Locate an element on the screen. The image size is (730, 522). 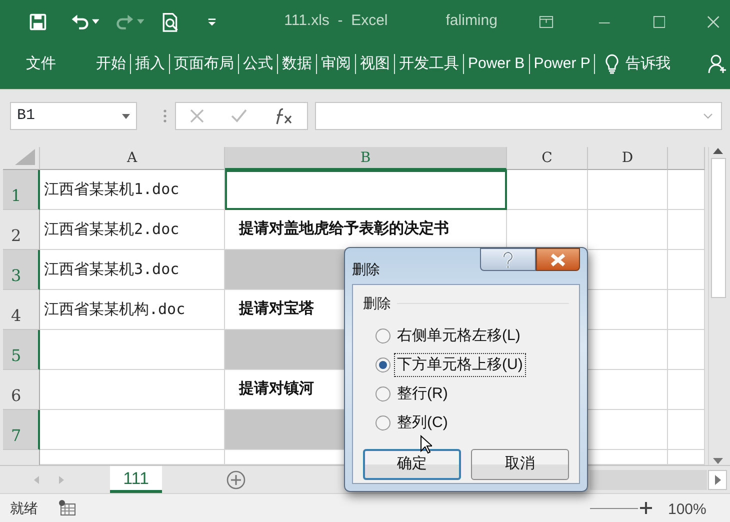
column-header: A is located at coordinates (132, 158).